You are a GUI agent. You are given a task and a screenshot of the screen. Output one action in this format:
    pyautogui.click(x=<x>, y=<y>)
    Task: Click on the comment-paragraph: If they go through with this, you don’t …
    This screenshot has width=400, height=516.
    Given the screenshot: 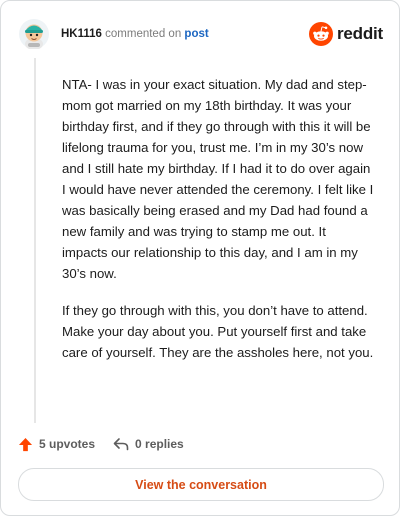 What is the action you would take?
    pyautogui.click(x=218, y=331)
    